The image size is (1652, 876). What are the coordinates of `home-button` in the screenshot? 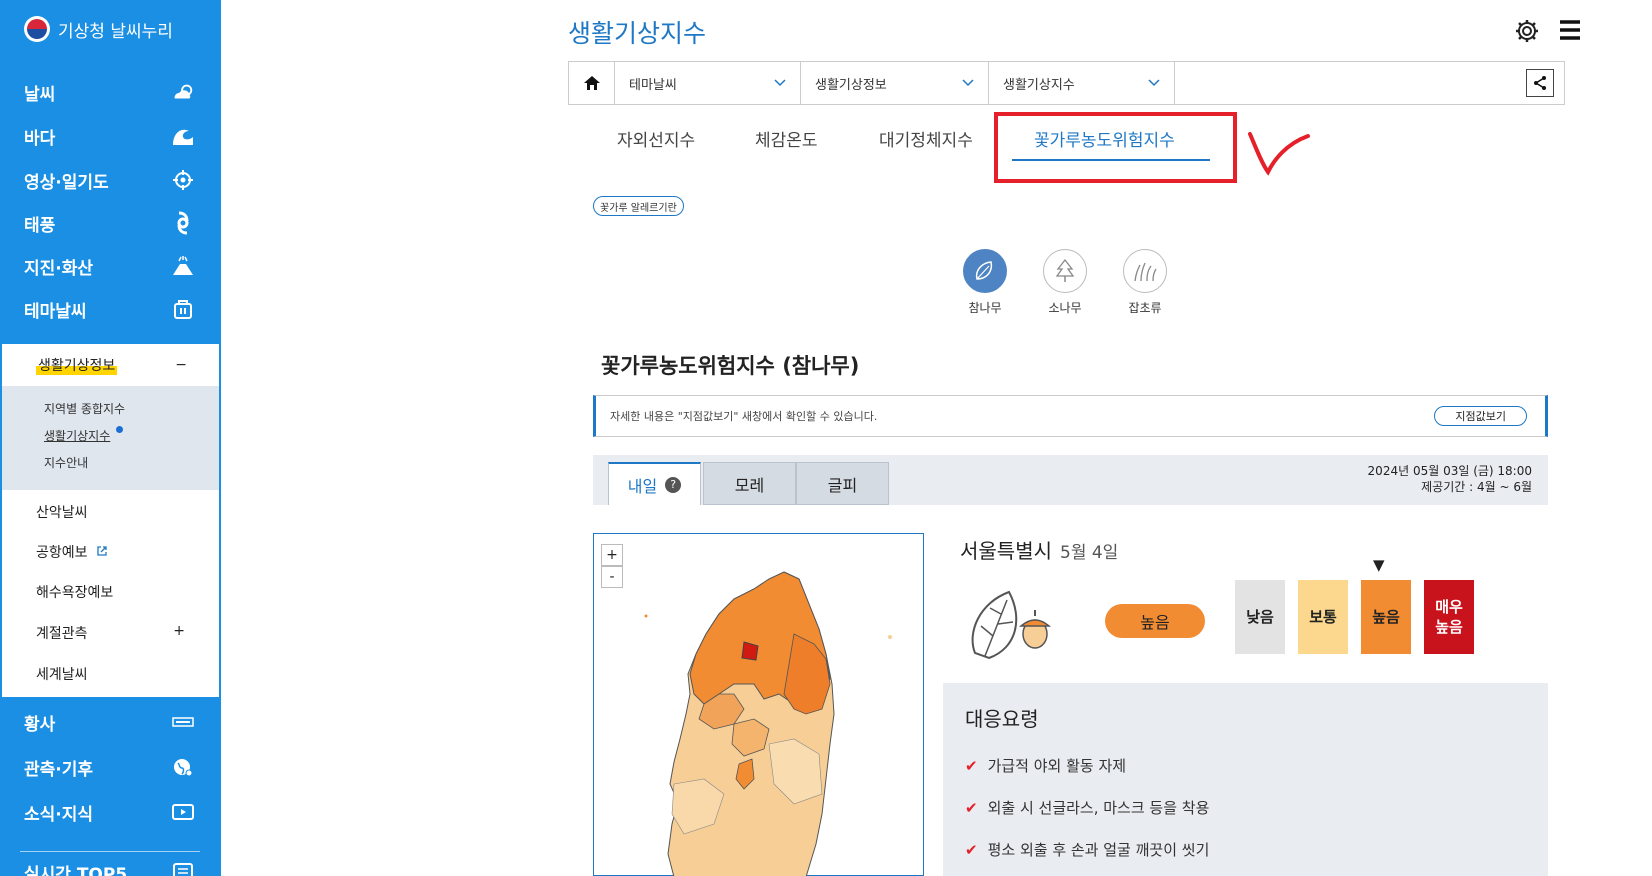 It's located at (592, 83).